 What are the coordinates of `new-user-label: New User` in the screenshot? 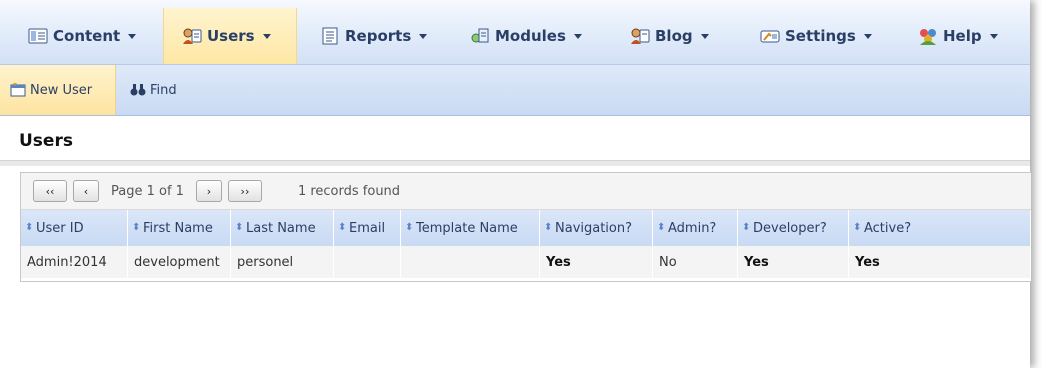 It's located at (61, 90).